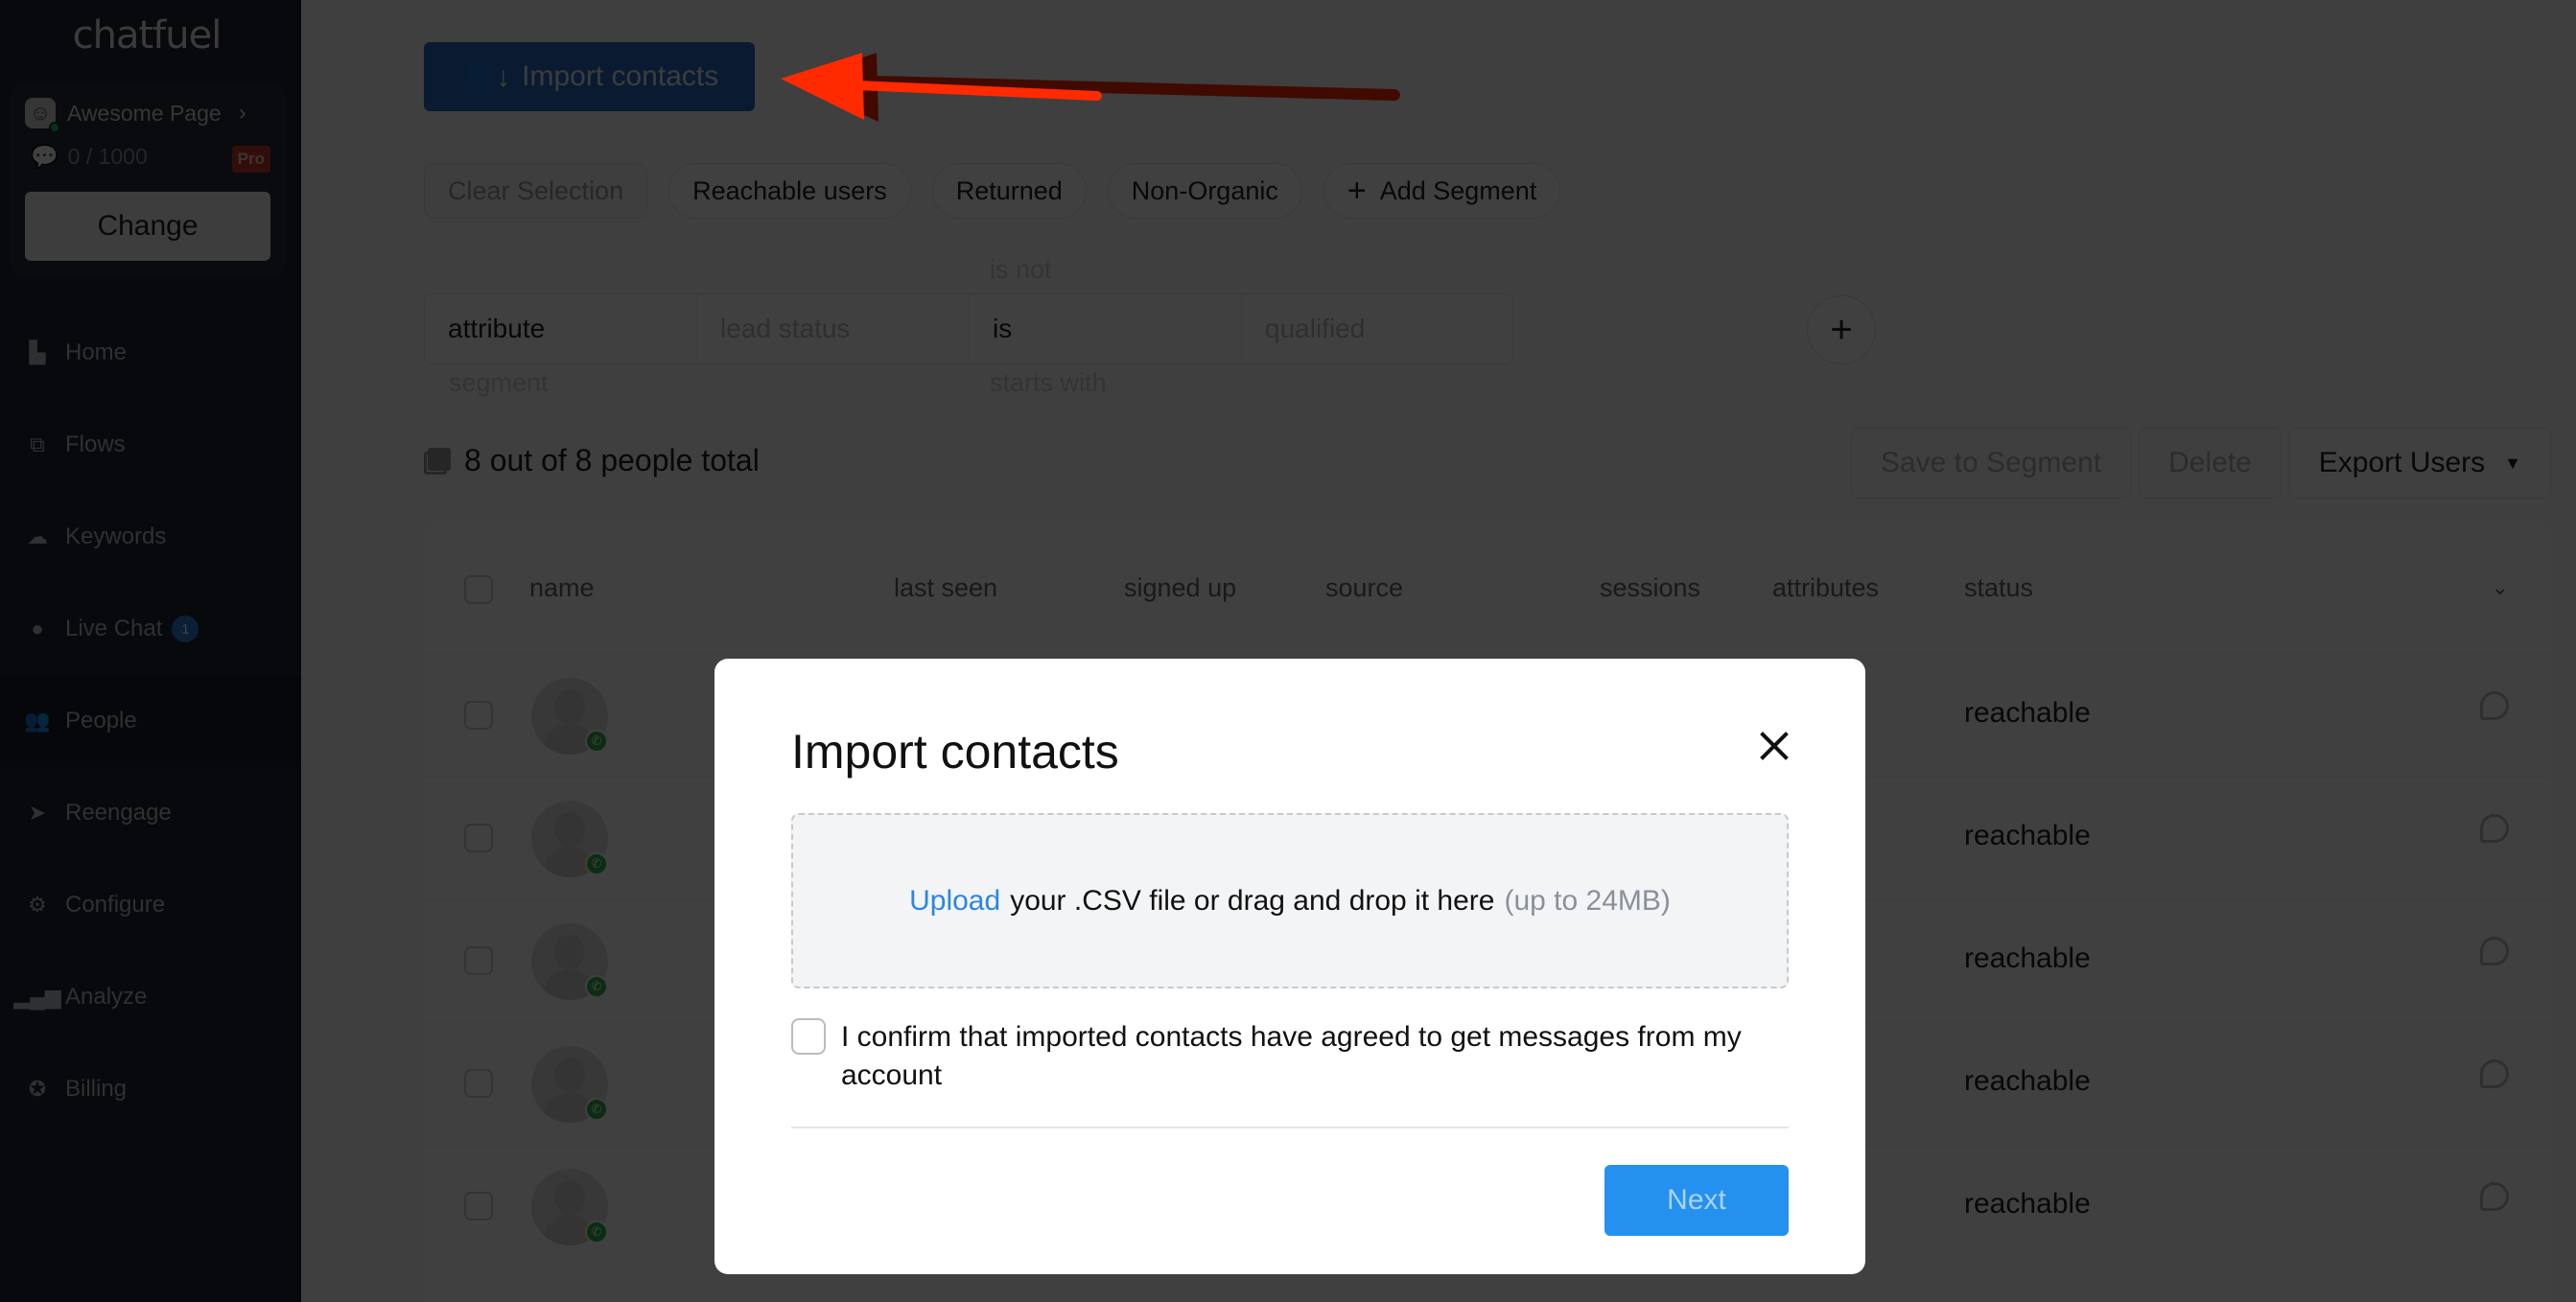 The image size is (2576, 1302). What do you see at coordinates (1587, 900) in the screenshot?
I see `size-limit: (up to 24MB)` at bounding box center [1587, 900].